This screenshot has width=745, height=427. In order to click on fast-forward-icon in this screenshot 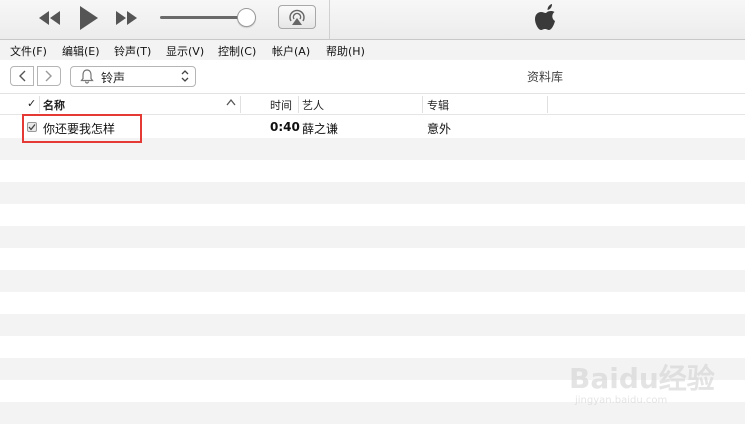, I will do `click(126, 18)`.